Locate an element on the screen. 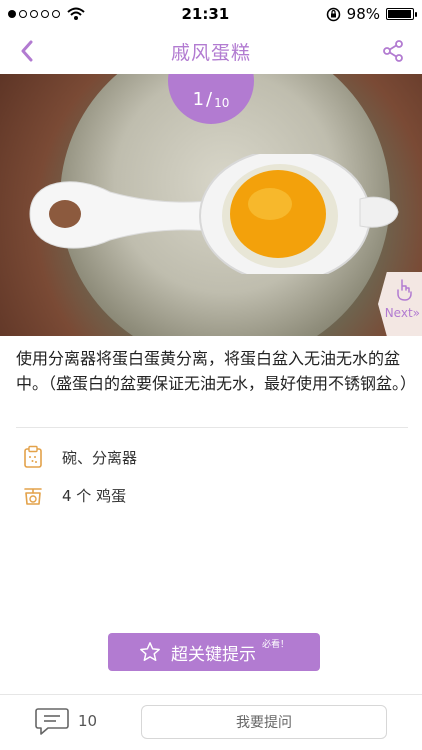  page-title: 戚风蛋糕 is located at coordinates (210, 52).